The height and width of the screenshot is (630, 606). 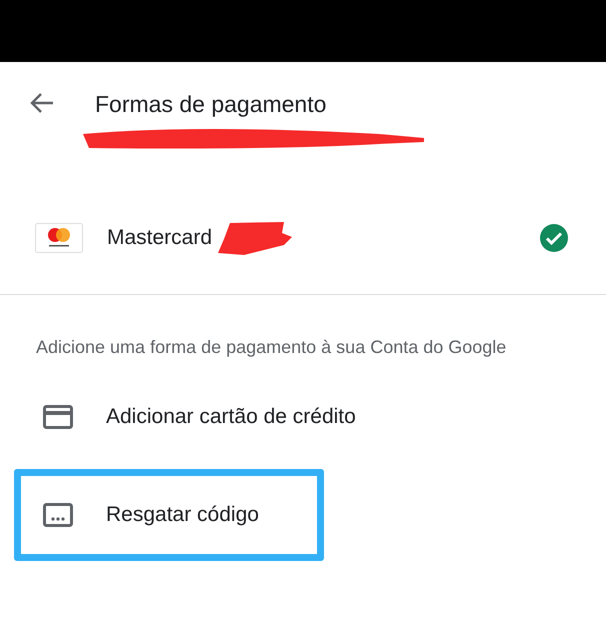 I want to click on action-item: Resgatar código, so click(x=169, y=515).